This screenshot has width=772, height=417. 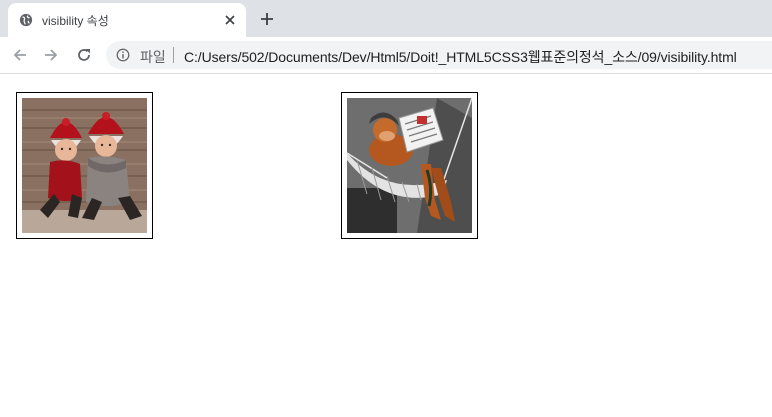 What do you see at coordinates (123, 55) in the screenshot?
I see `info-icon` at bounding box center [123, 55].